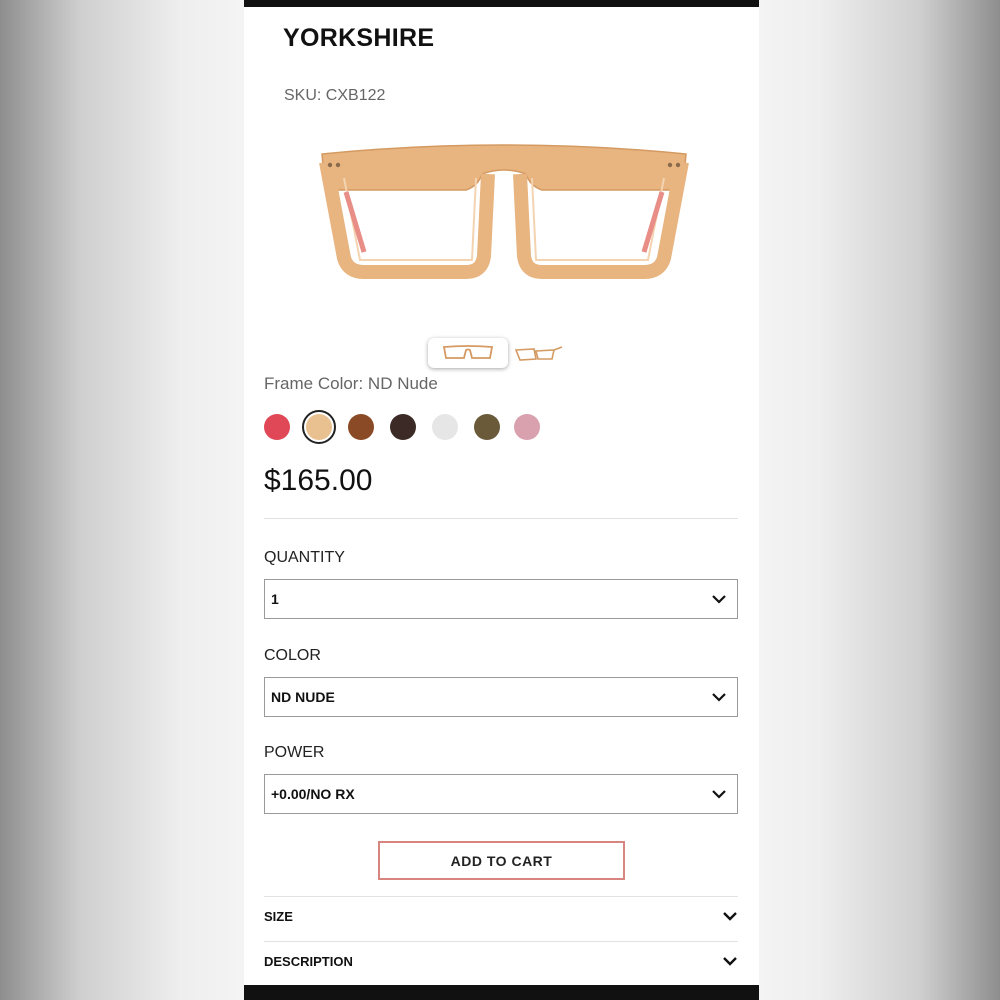 The width and height of the screenshot is (1000, 1000). Describe the element at coordinates (304, 557) in the screenshot. I see `quantity-label: QUANTITY` at that location.